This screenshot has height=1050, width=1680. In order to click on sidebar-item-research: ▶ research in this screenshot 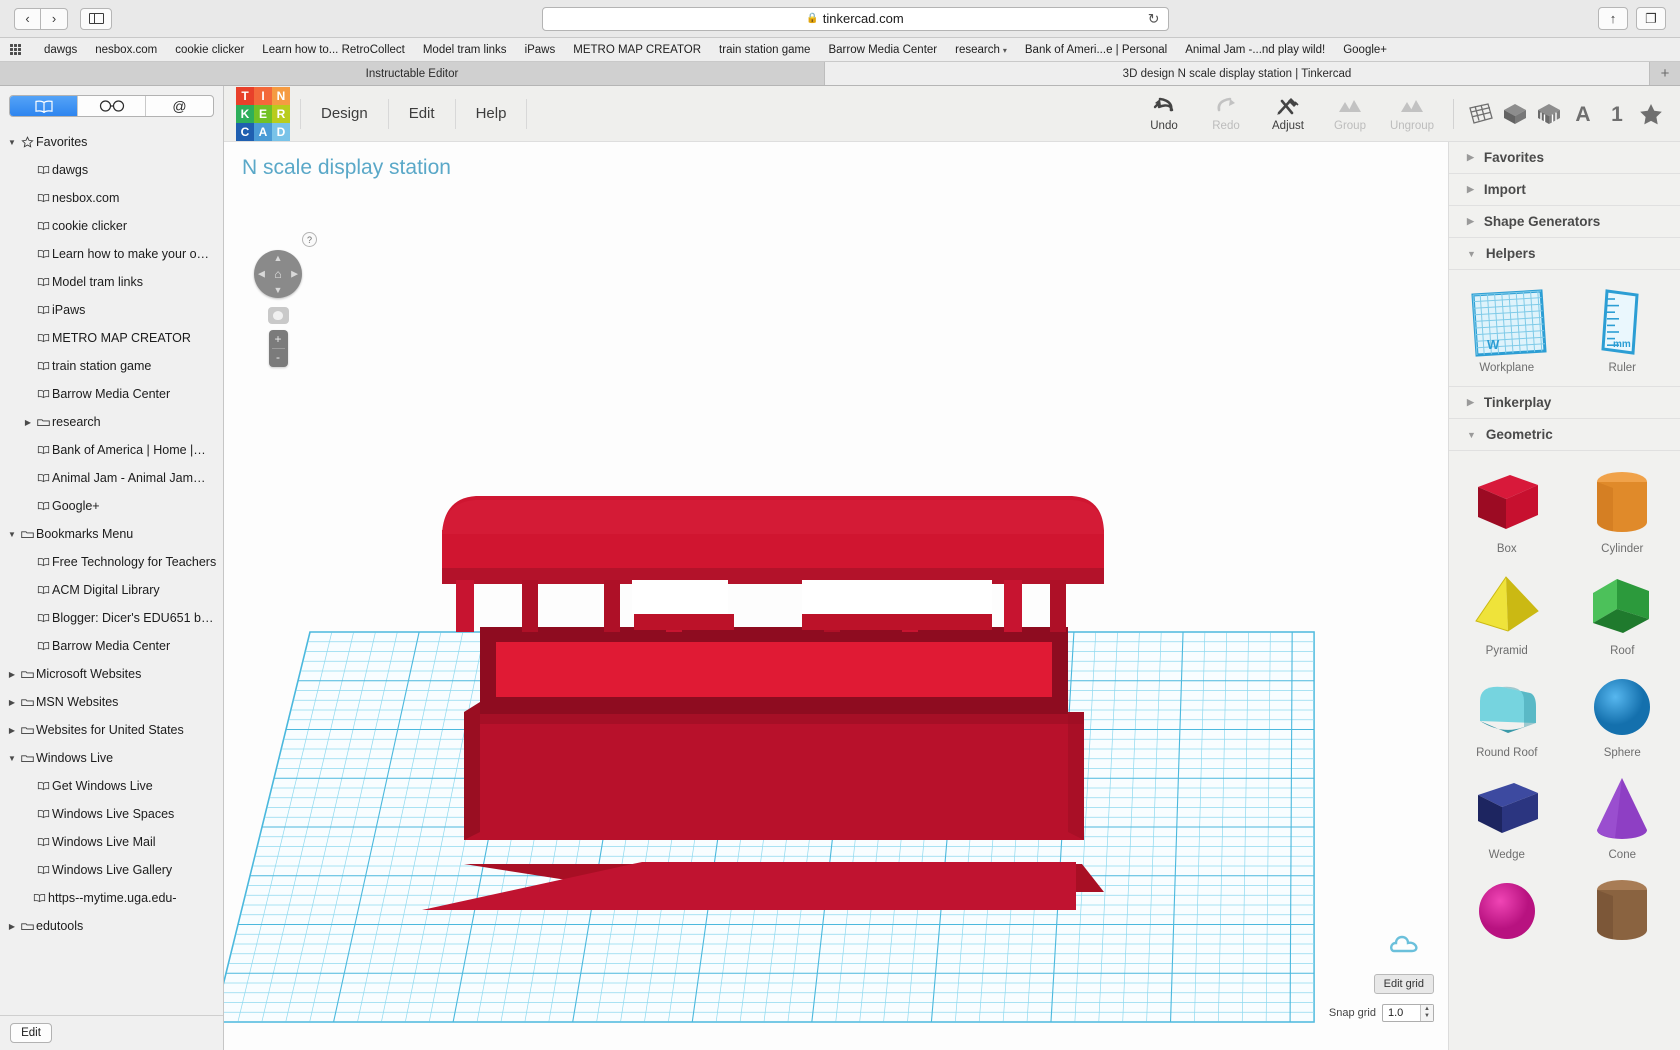, I will do `click(111, 422)`.